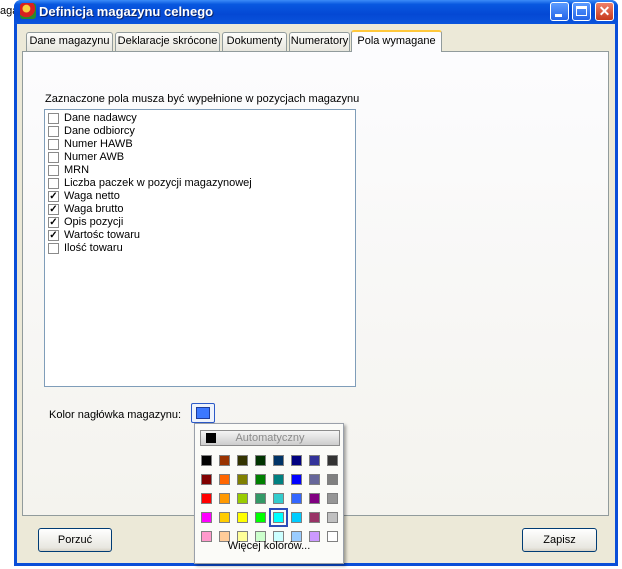 This screenshot has width=622, height=569. I want to click on app-icon, so click(28, 11).